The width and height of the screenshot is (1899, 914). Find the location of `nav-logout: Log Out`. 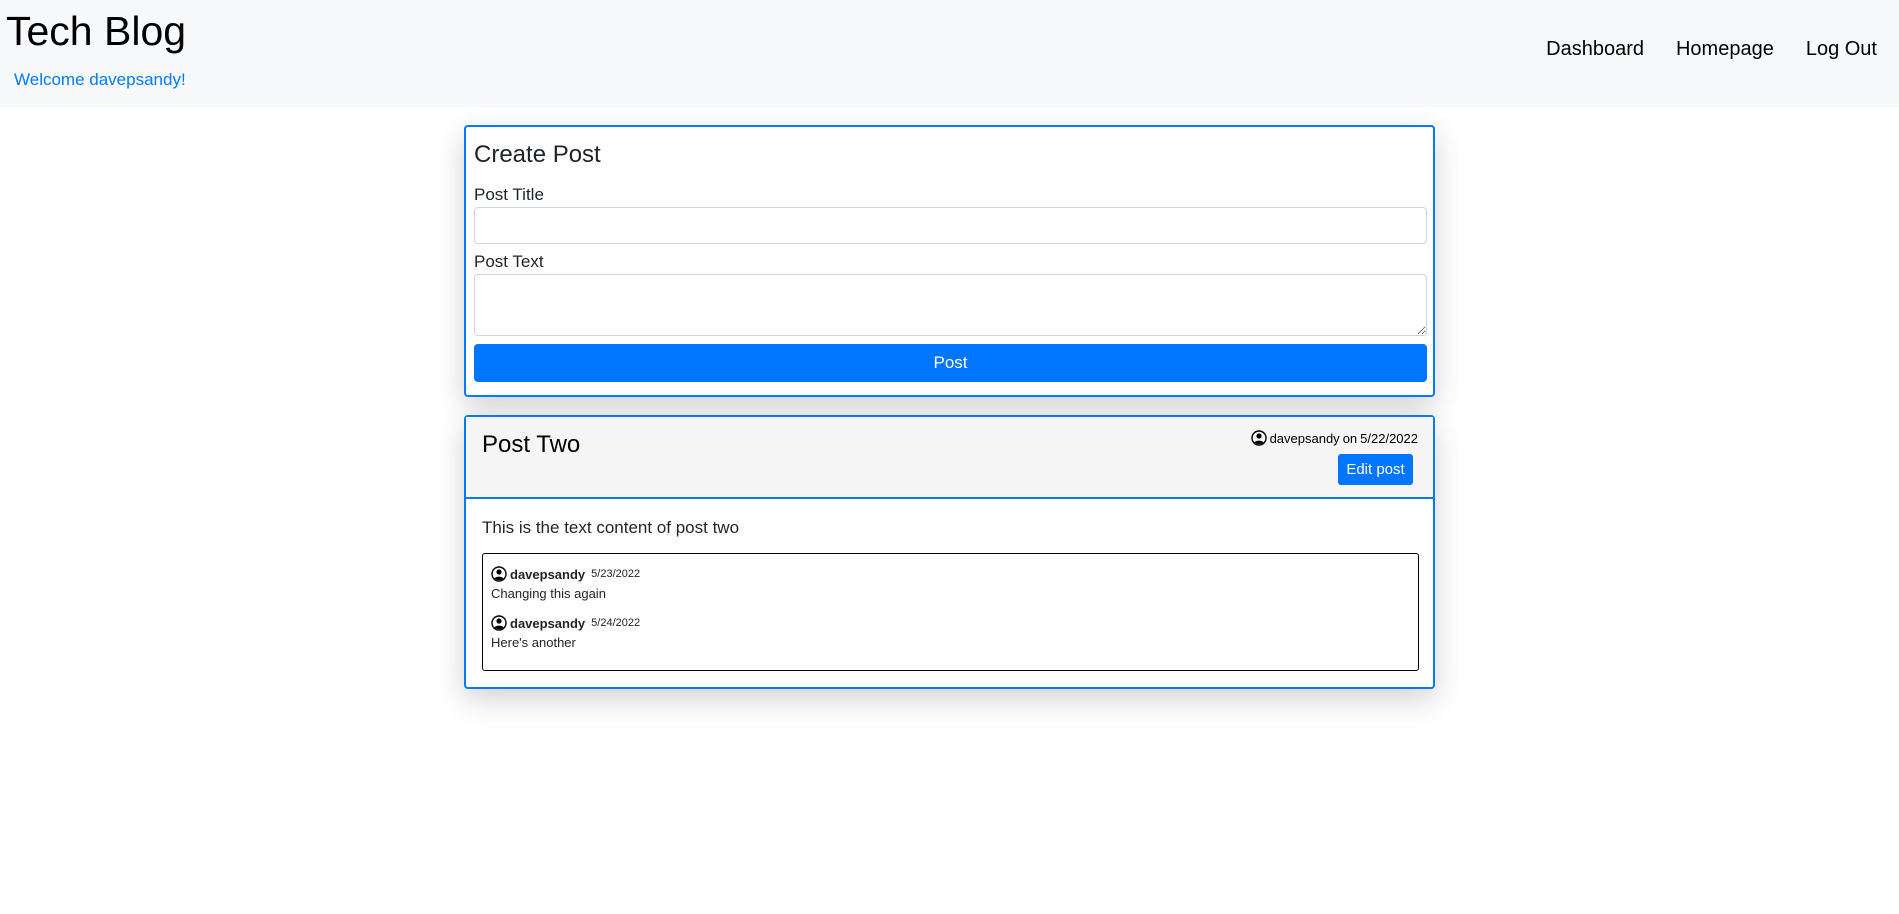

nav-logout: Log Out is located at coordinates (1841, 49).